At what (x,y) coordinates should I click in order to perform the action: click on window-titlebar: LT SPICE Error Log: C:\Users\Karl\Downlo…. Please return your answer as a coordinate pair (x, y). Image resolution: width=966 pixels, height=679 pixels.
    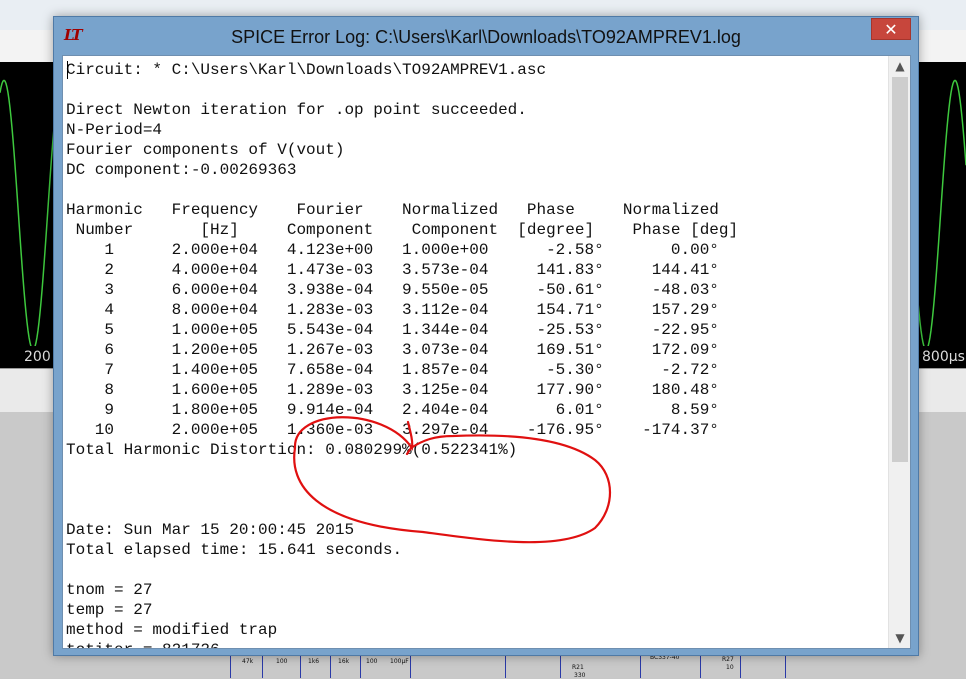
    Looking at the image, I should click on (486, 36).